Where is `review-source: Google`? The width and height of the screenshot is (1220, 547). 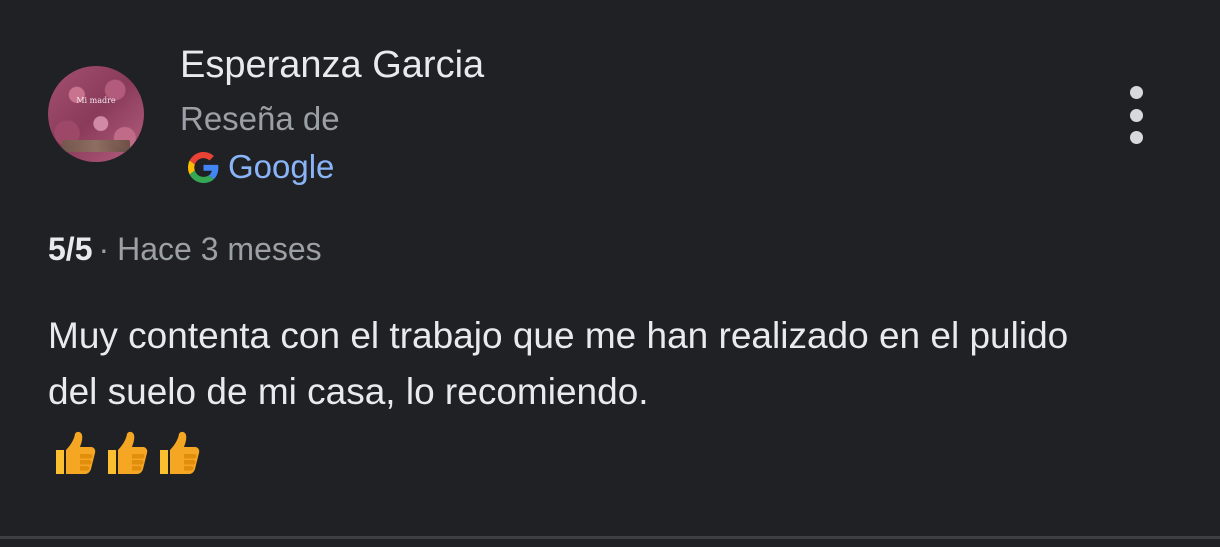 review-source: Google is located at coordinates (261, 167).